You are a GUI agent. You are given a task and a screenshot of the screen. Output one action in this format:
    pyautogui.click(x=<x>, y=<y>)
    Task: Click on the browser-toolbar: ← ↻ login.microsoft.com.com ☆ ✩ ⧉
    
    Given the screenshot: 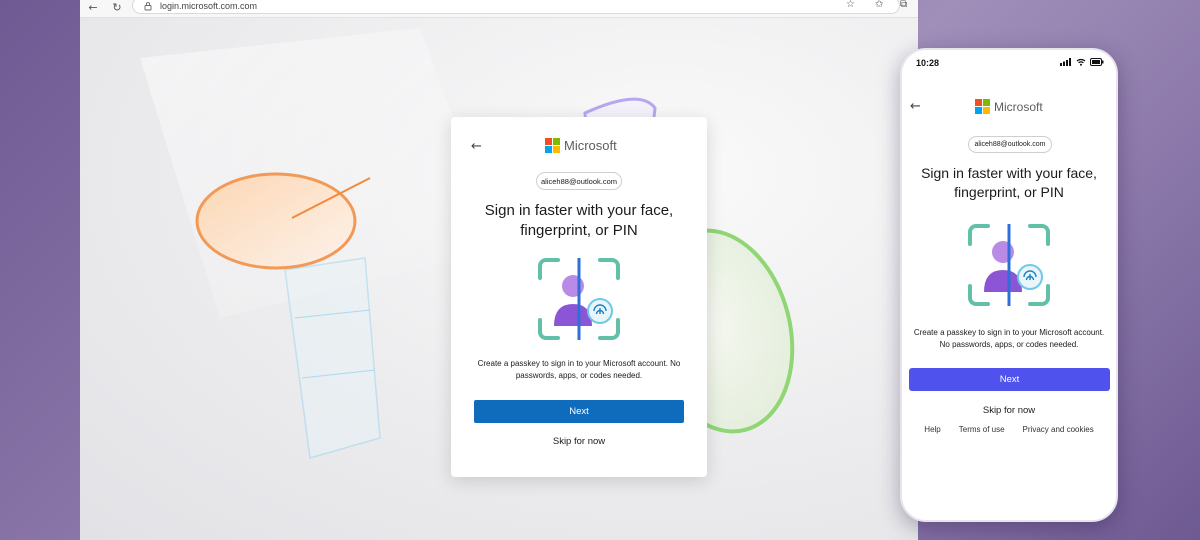 What is the action you would take?
    pyautogui.click(x=499, y=9)
    